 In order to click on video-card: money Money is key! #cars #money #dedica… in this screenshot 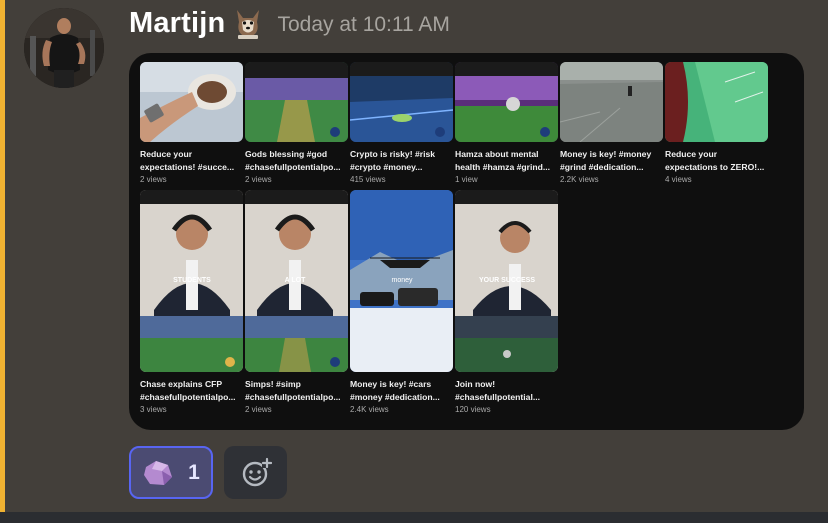, I will do `click(401, 302)`.